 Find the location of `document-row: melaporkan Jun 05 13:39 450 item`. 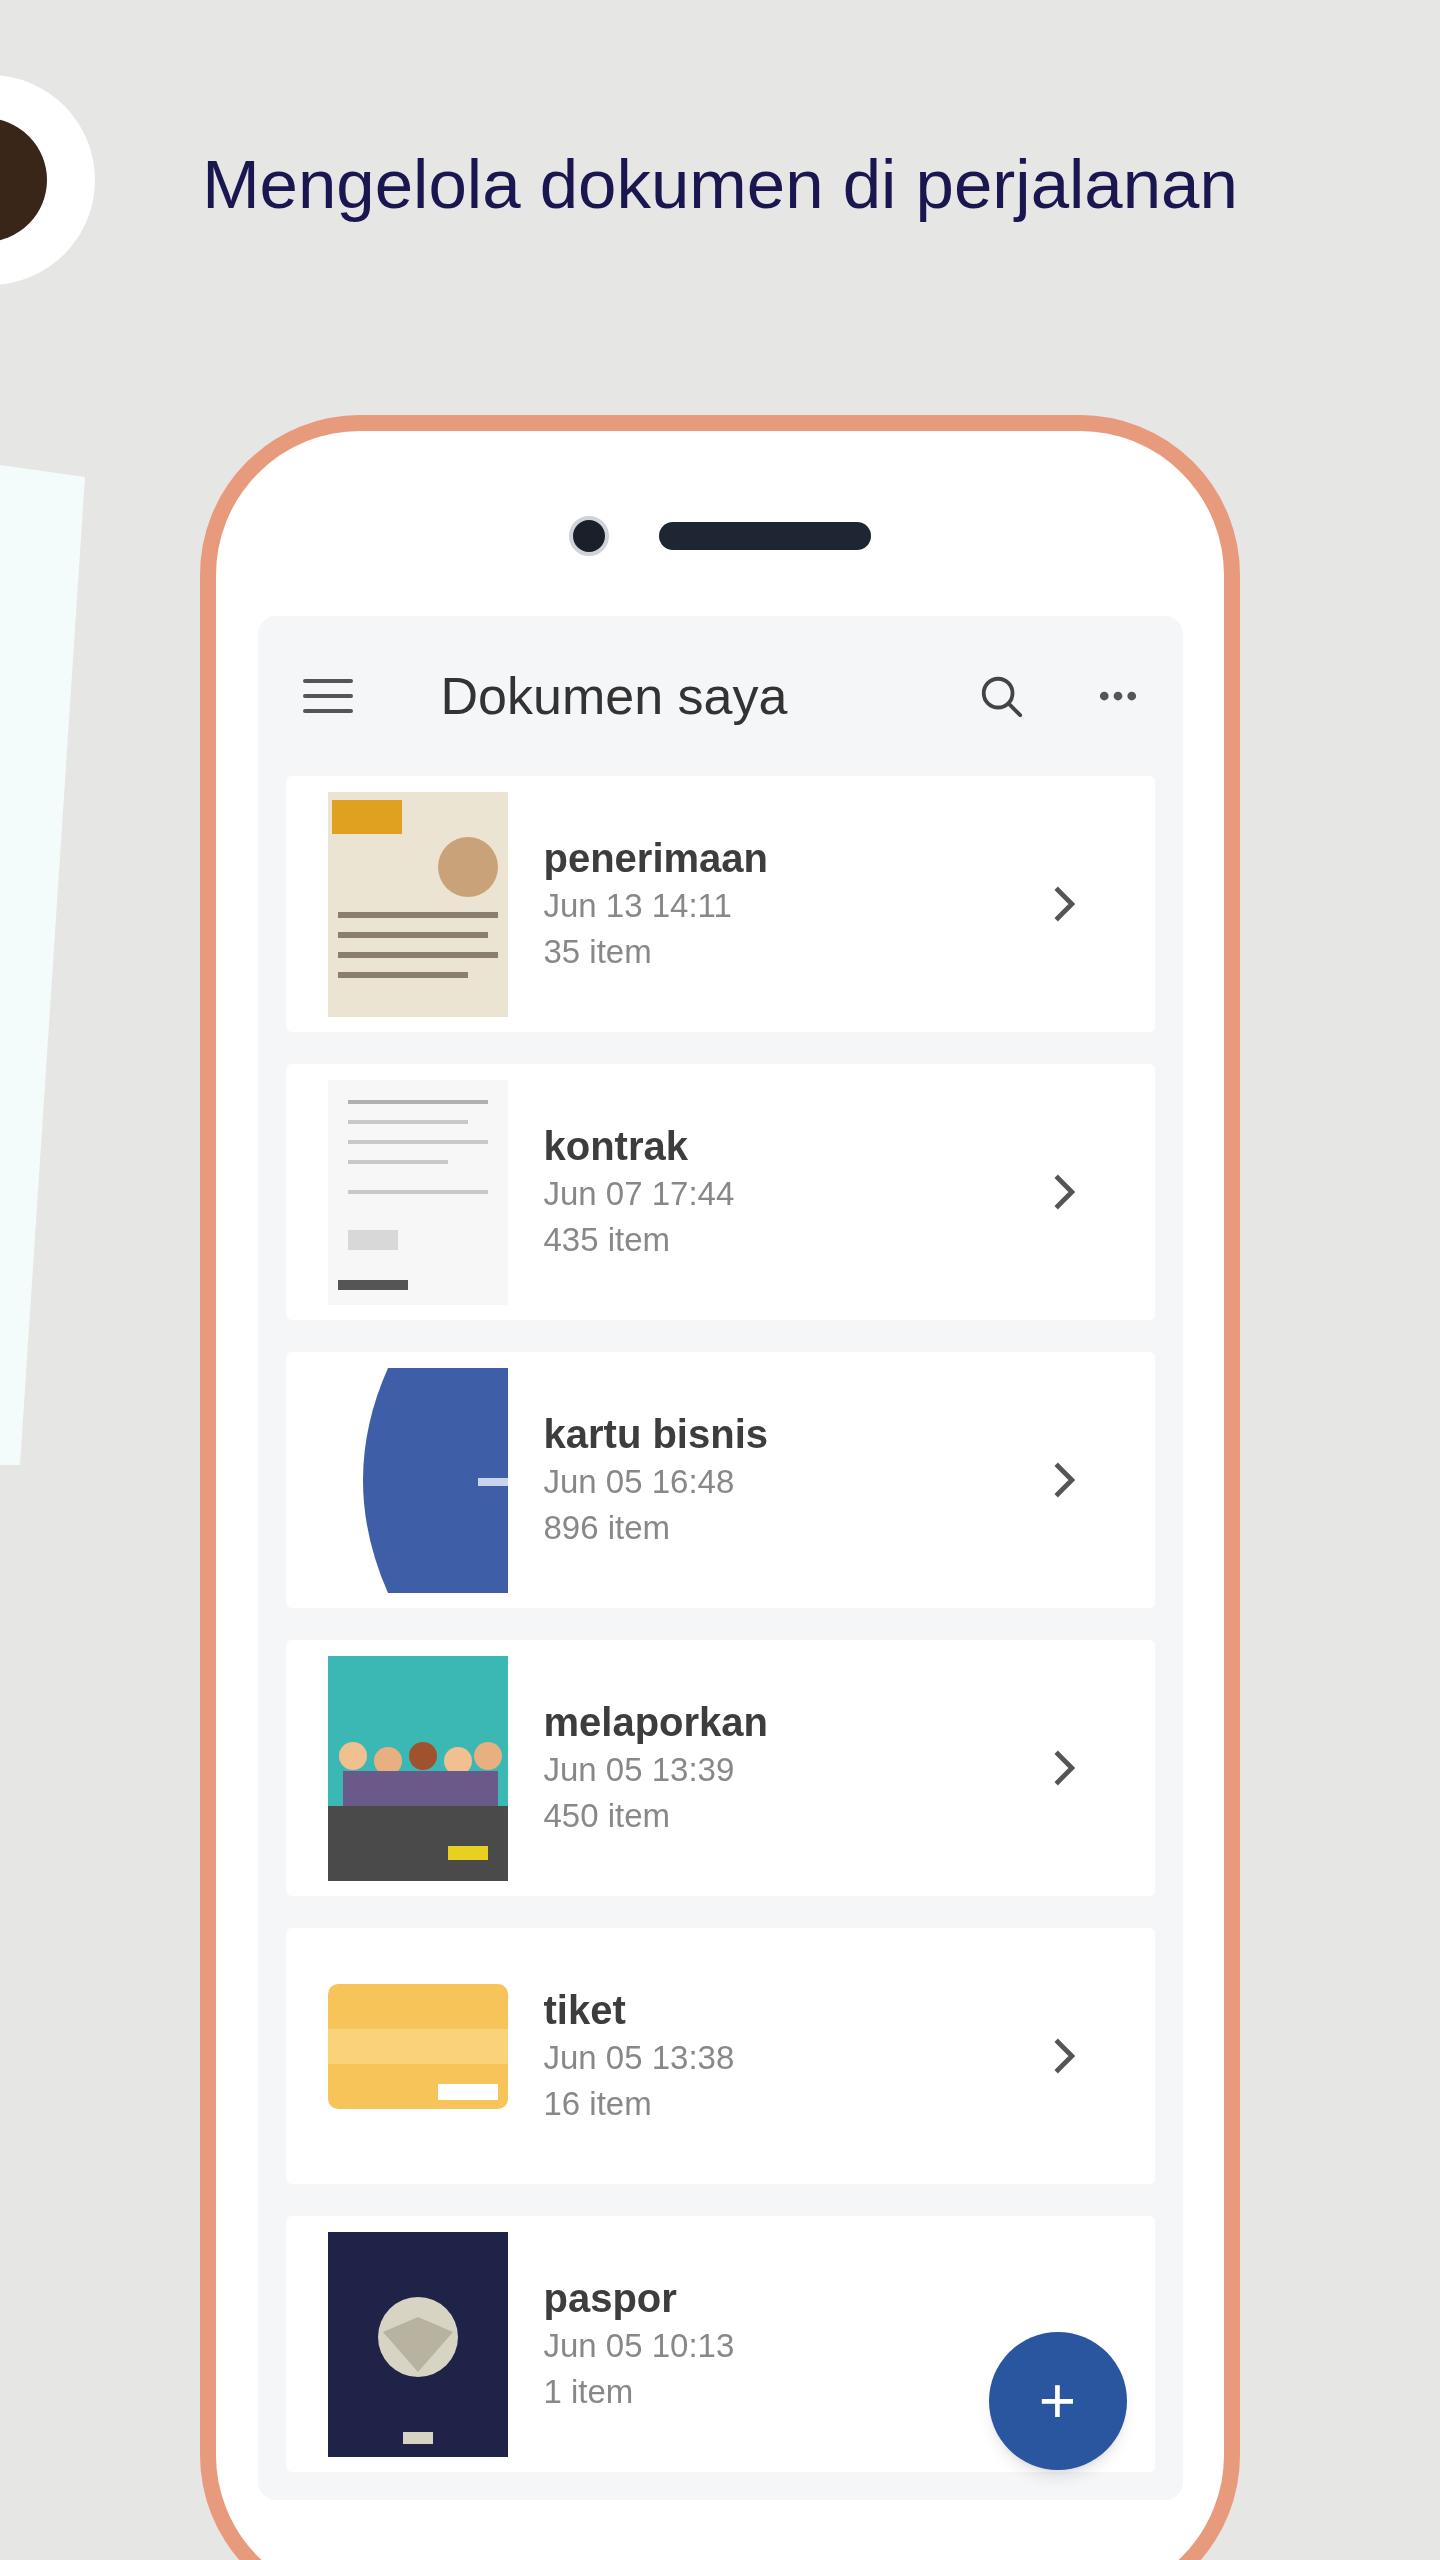

document-row: melaporkan Jun 05 13:39 450 item is located at coordinates (720, 1768).